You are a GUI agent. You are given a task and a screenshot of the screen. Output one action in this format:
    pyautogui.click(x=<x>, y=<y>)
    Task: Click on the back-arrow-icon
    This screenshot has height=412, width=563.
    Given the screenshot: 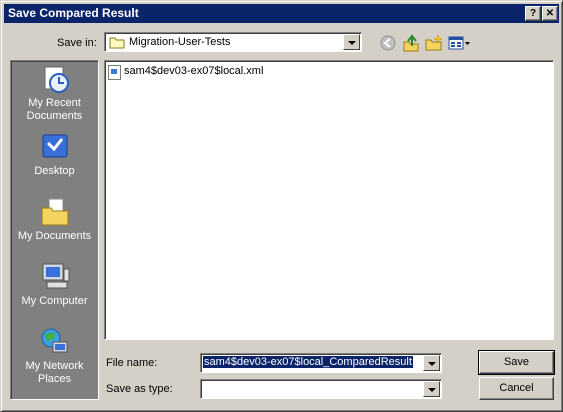 What is the action you would take?
    pyautogui.click(x=388, y=43)
    